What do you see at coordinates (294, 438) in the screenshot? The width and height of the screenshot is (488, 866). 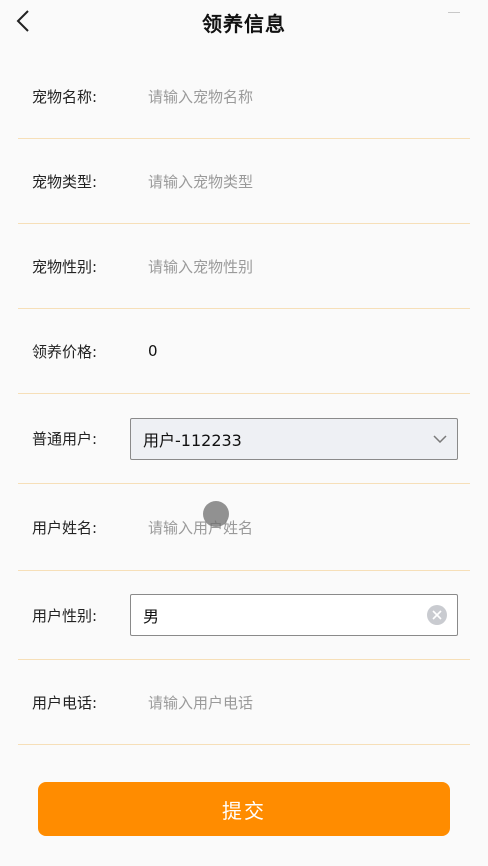 I see `user-select: 用户-112233` at bounding box center [294, 438].